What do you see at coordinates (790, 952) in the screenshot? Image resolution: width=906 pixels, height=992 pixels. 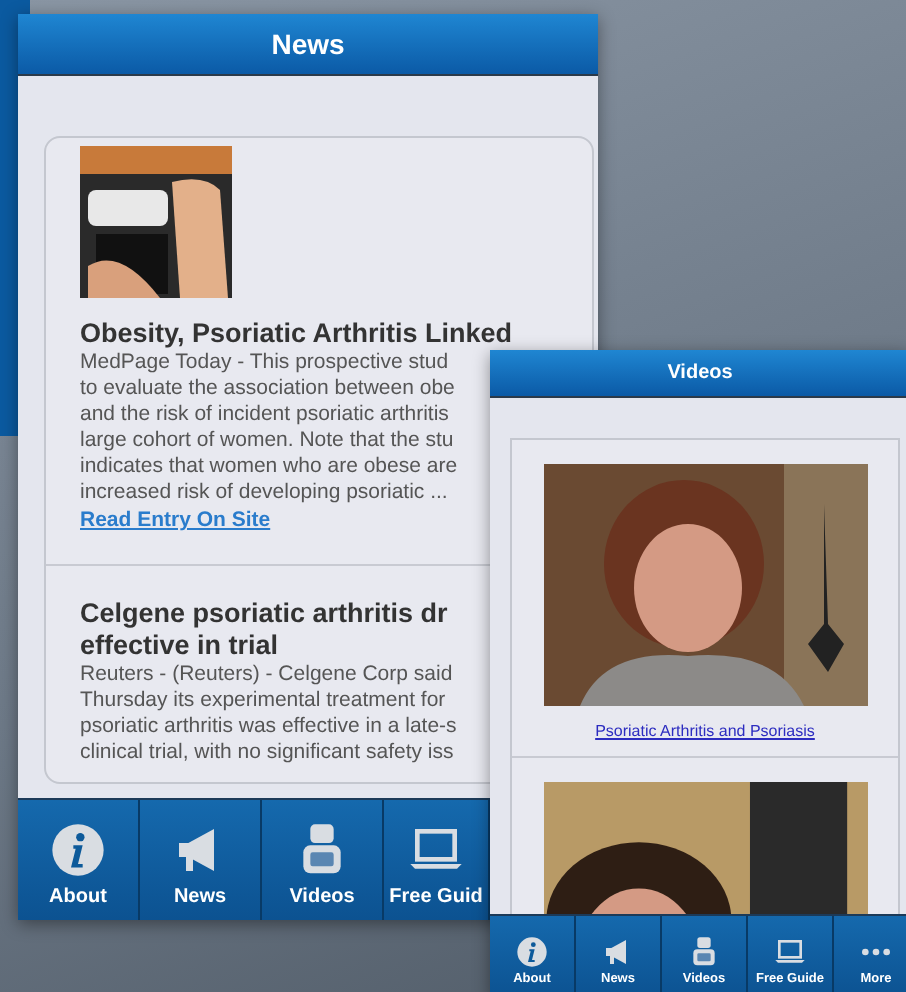 I see `laptop-icon` at bounding box center [790, 952].